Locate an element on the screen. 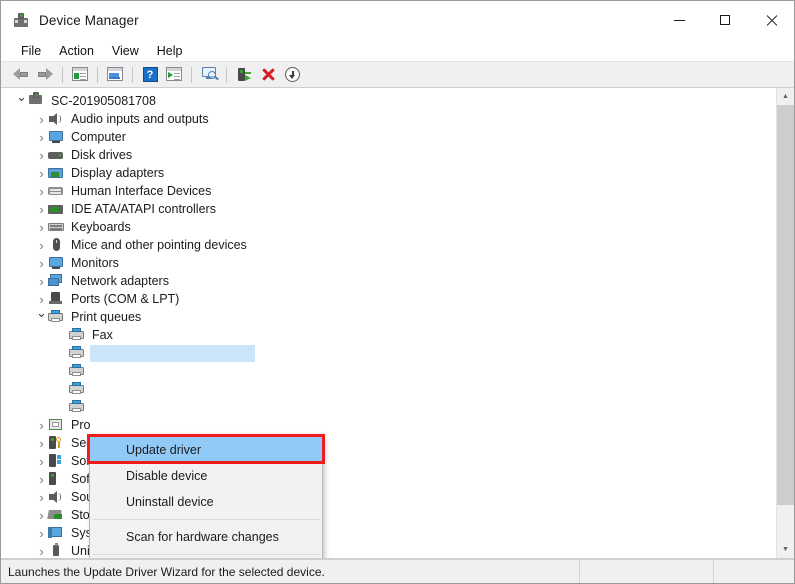 This screenshot has height=584, width=795. context-menu-item-label: Uninstall device is located at coordinates (170, 502).